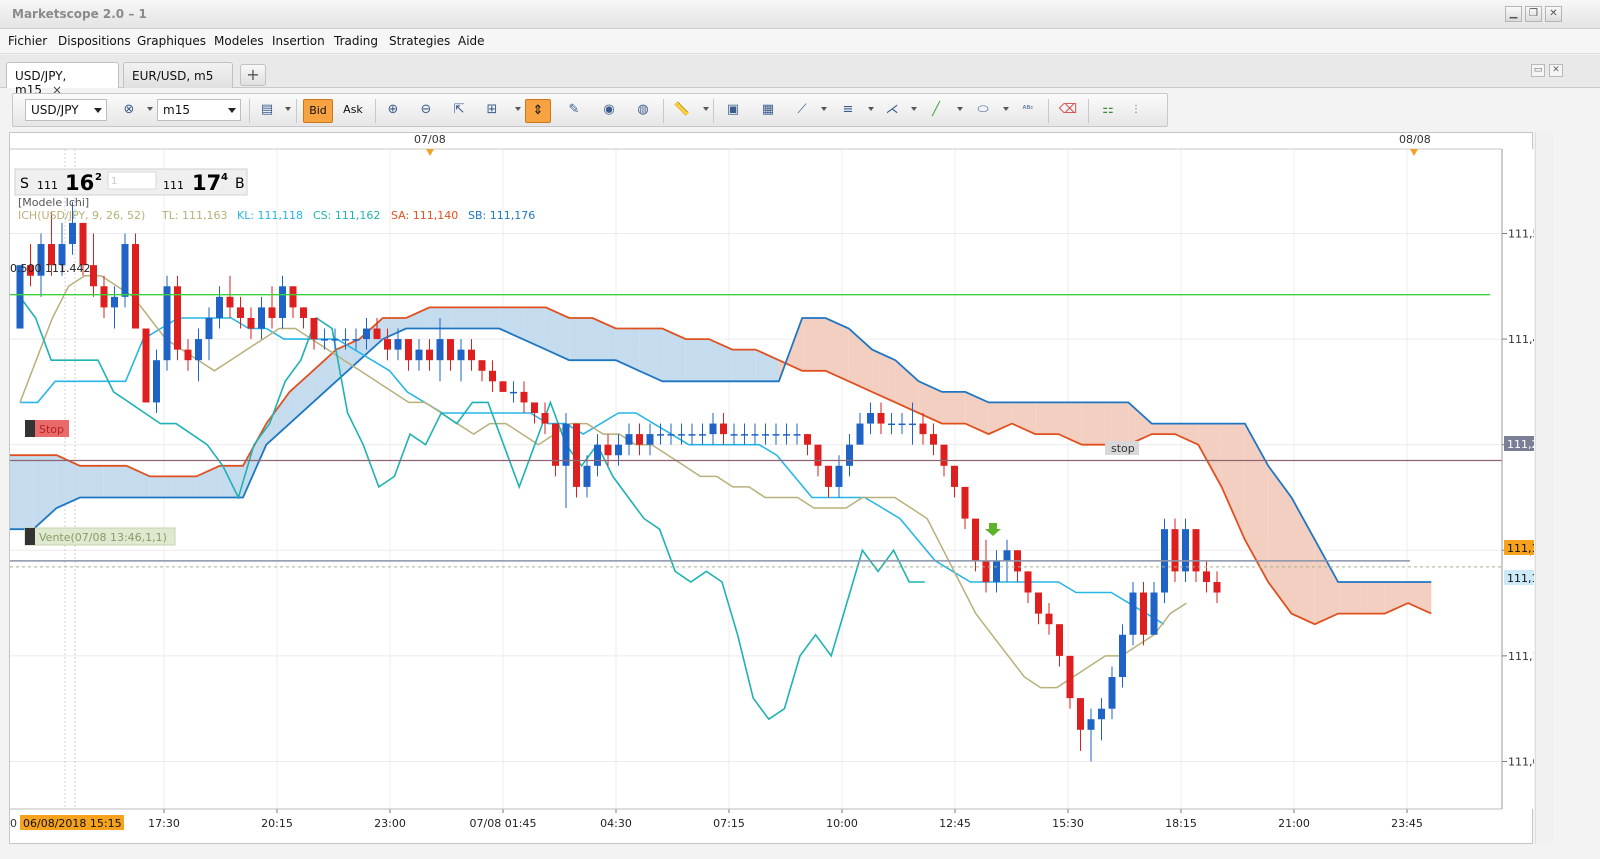 The image size is (1600, 859). I want to click on timeframe-select: m15, so click(199, 110).